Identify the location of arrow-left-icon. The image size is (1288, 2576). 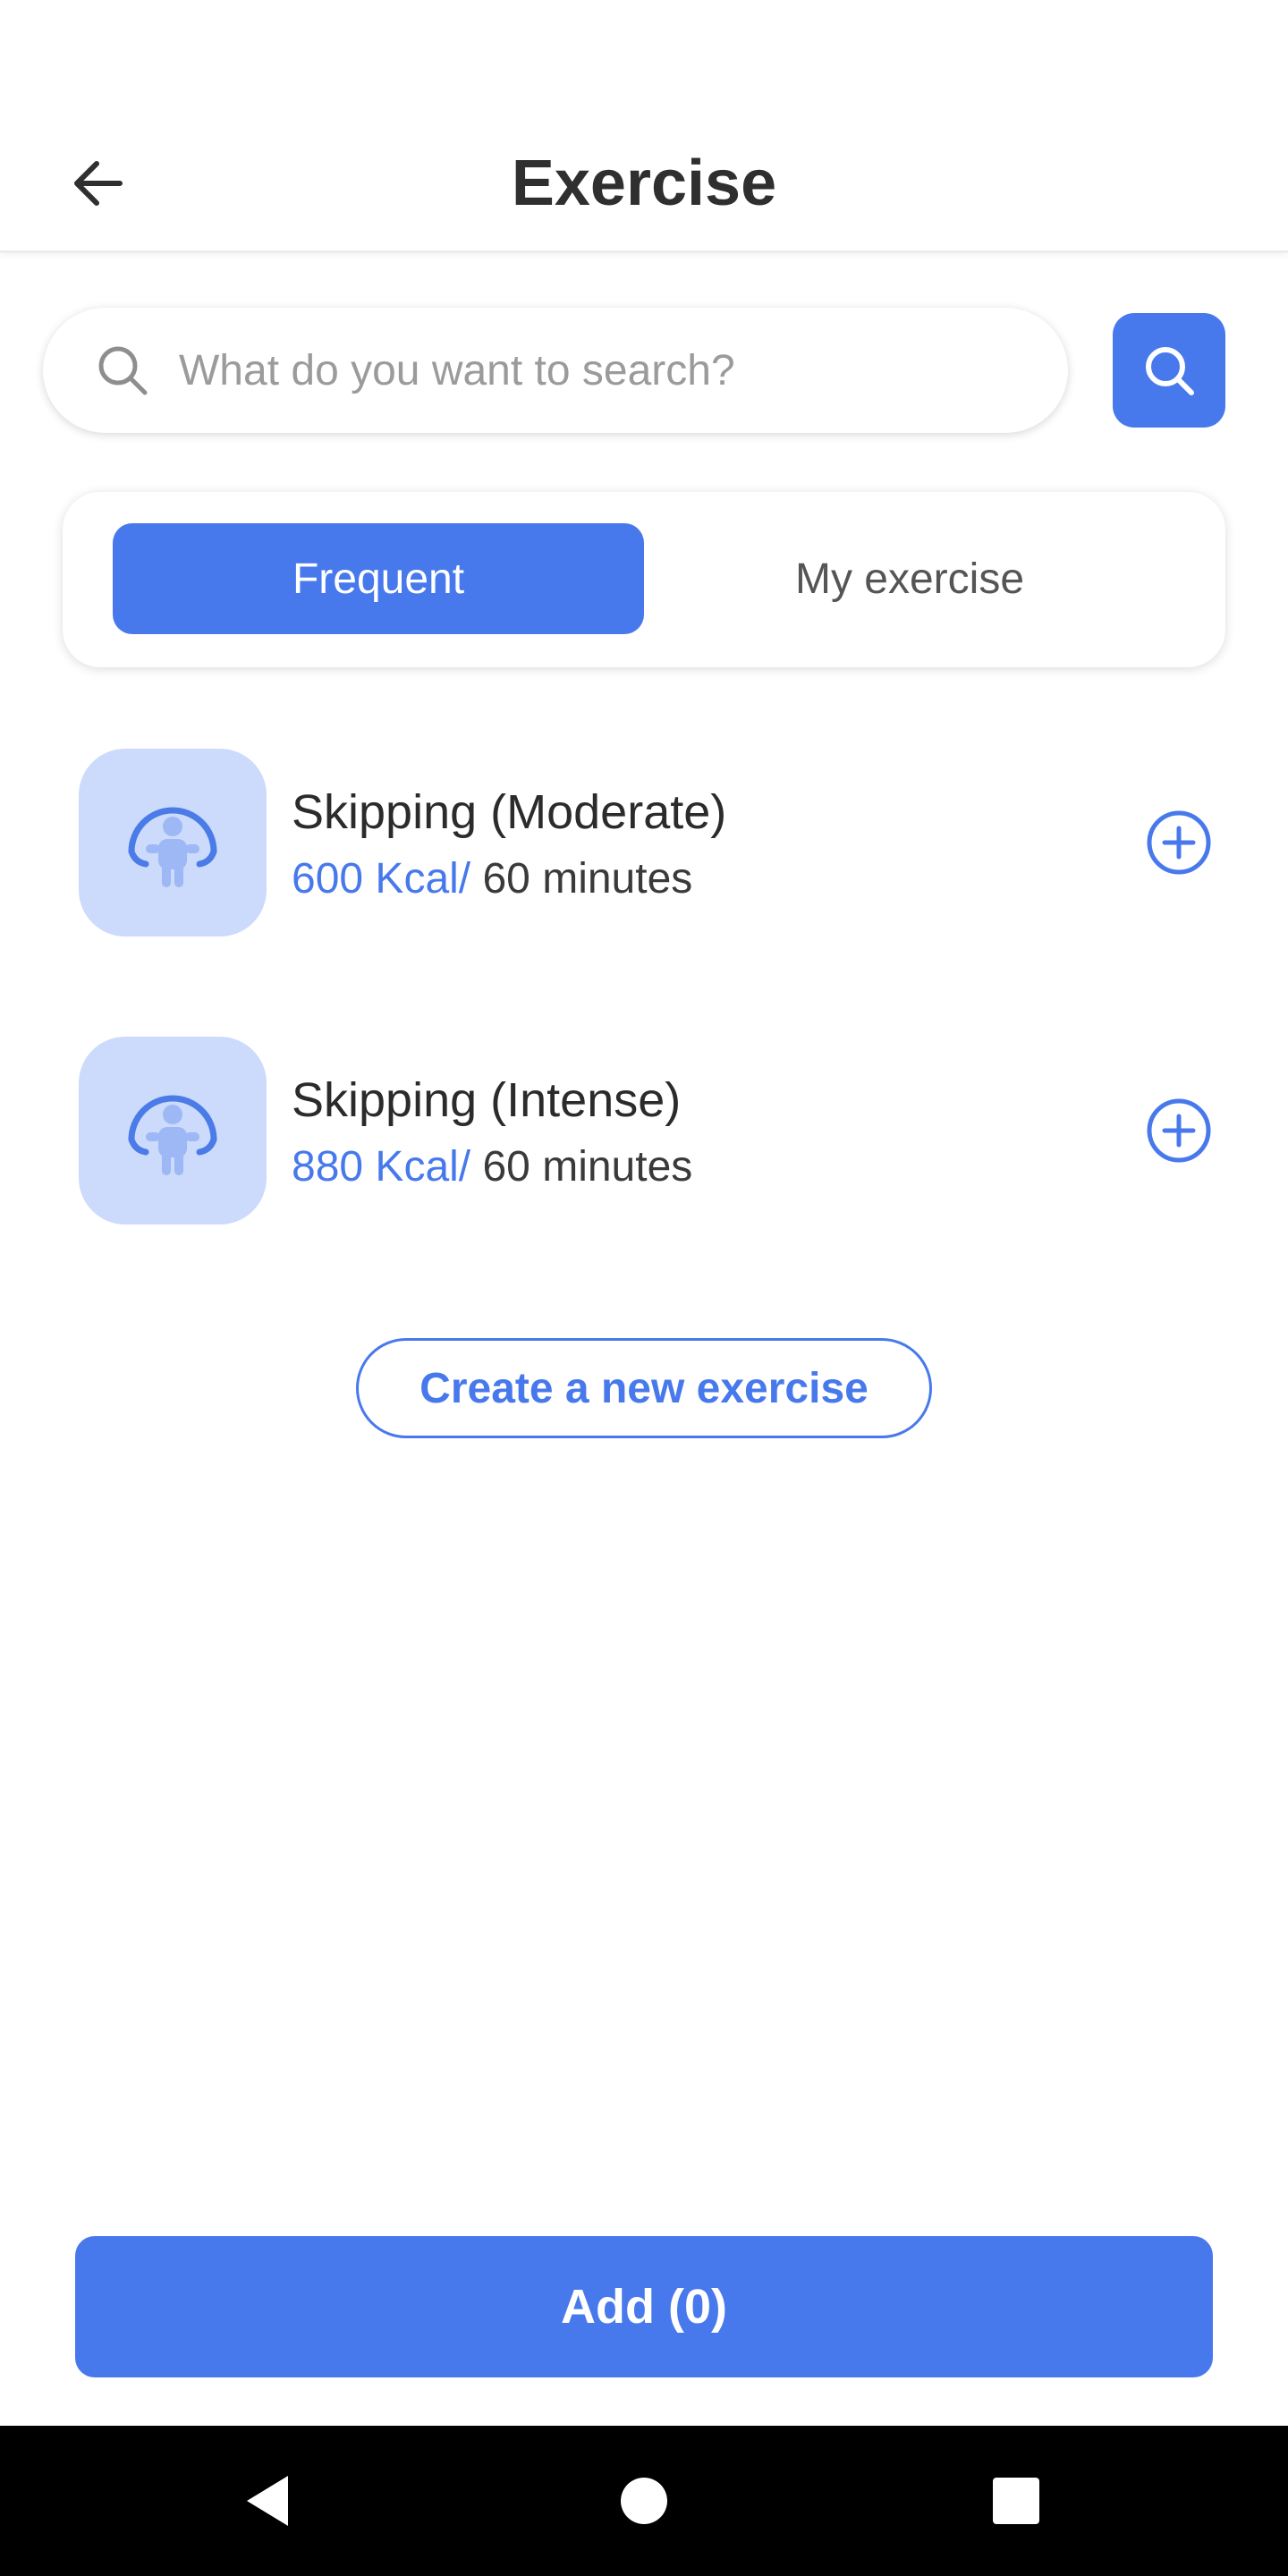
(98, 183).